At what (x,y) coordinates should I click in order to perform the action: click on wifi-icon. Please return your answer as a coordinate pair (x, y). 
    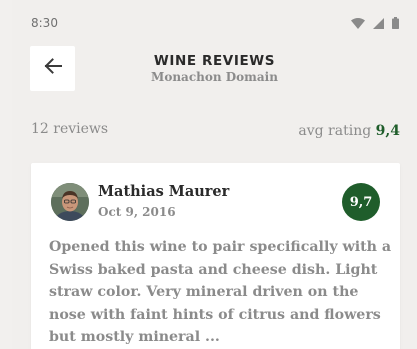
    Looking at the image, I should click on (358, 23).